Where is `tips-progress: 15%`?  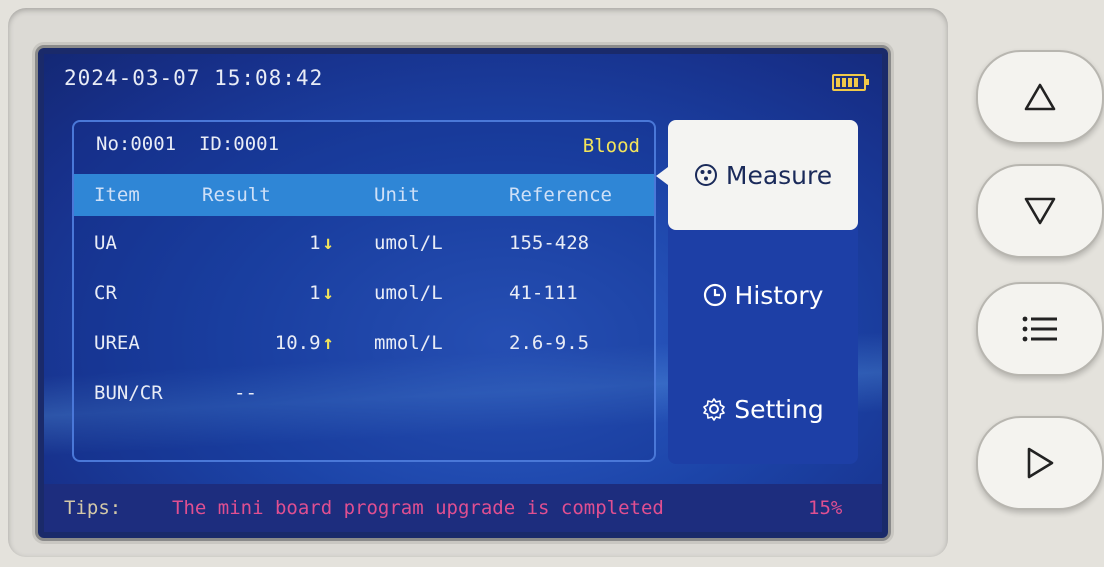 tips-progress: 15% is located at coordinates (825, 508).